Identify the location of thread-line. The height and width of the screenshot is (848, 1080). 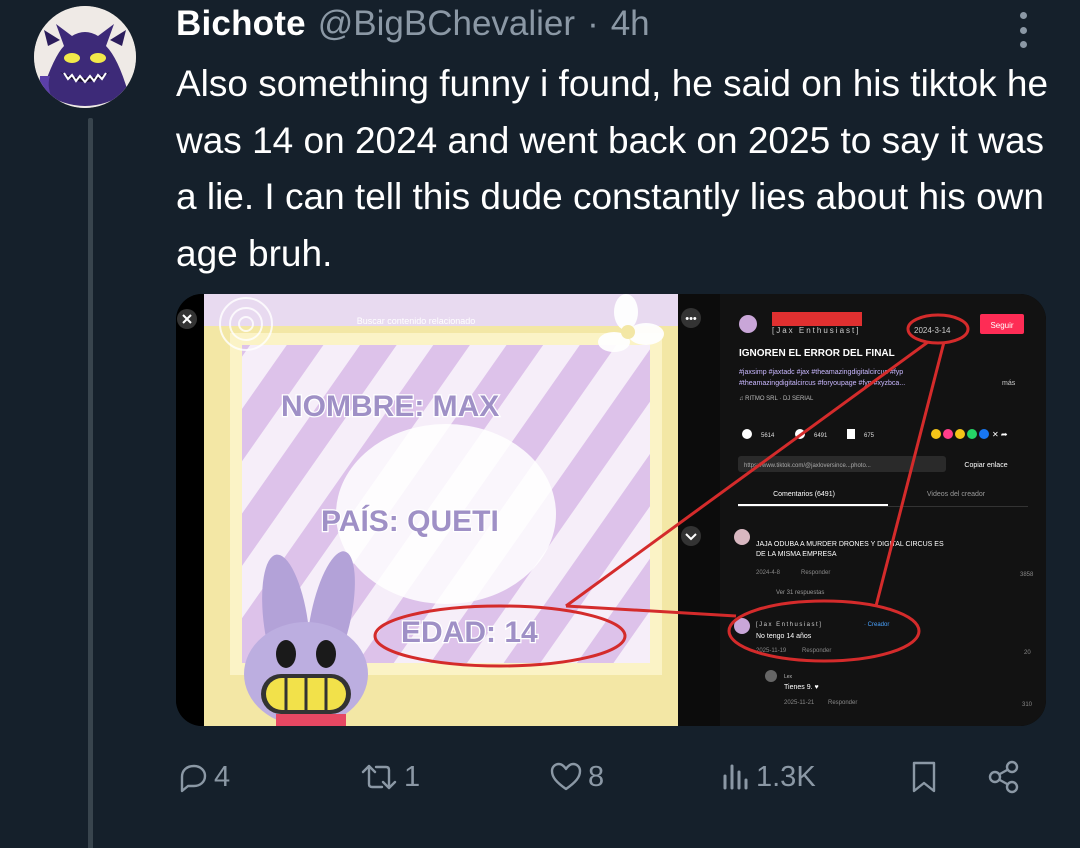
(90, 483).